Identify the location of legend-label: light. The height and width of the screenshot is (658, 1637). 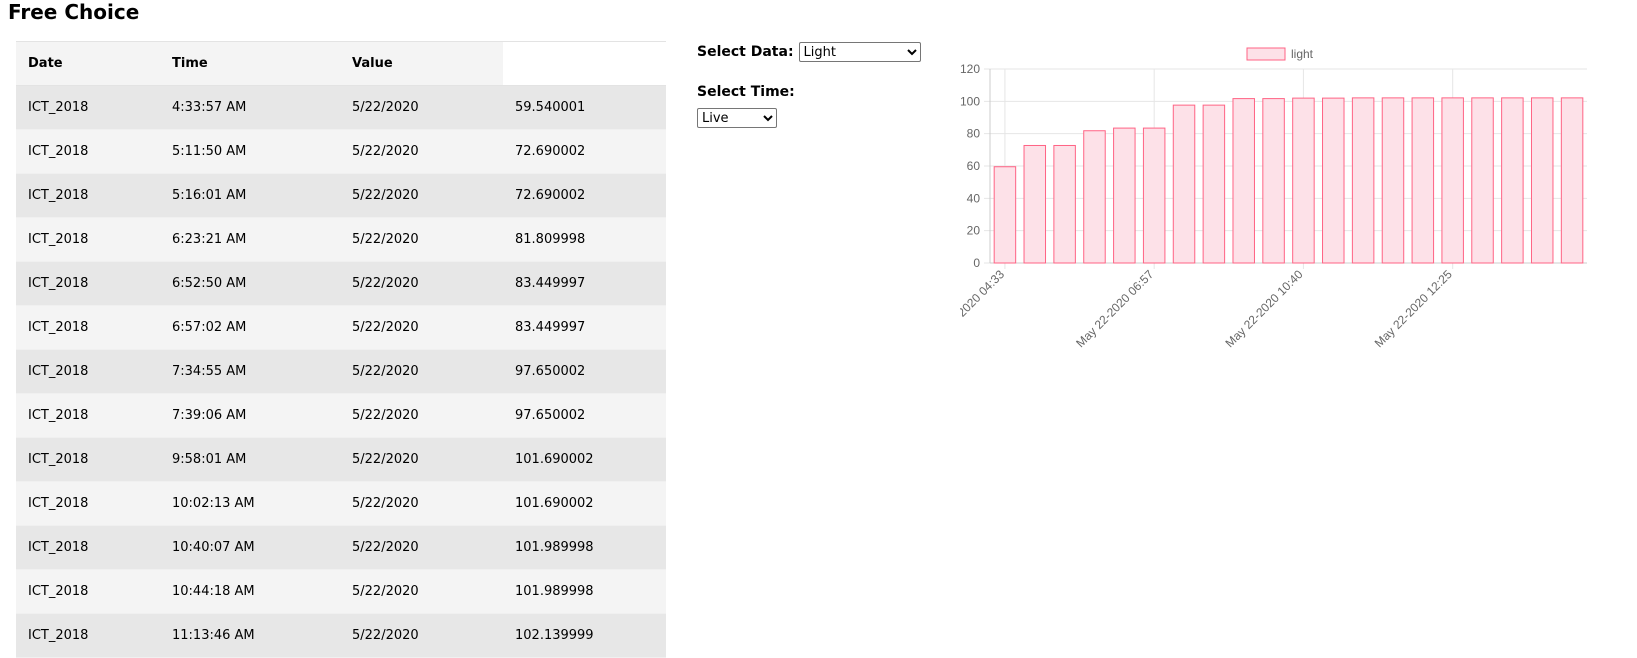
(1302, 54).